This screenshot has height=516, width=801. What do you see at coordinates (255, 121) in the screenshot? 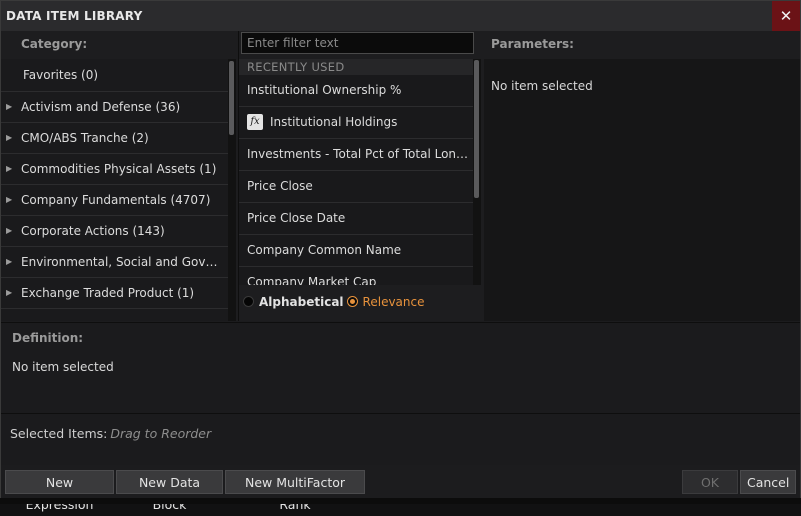
I see `function-fx-icon: fx` at bounding box center [255, 121].